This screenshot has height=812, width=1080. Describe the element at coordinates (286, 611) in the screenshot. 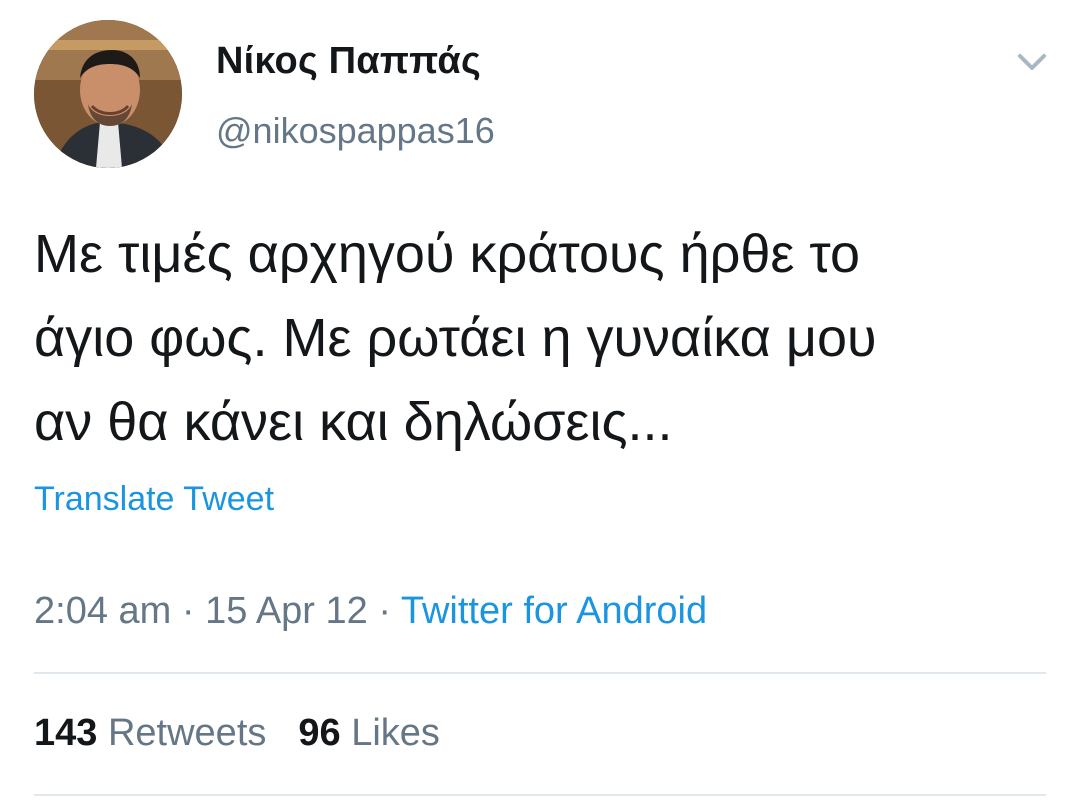

I see `tweet-date: 15 Apr 12` at that location.